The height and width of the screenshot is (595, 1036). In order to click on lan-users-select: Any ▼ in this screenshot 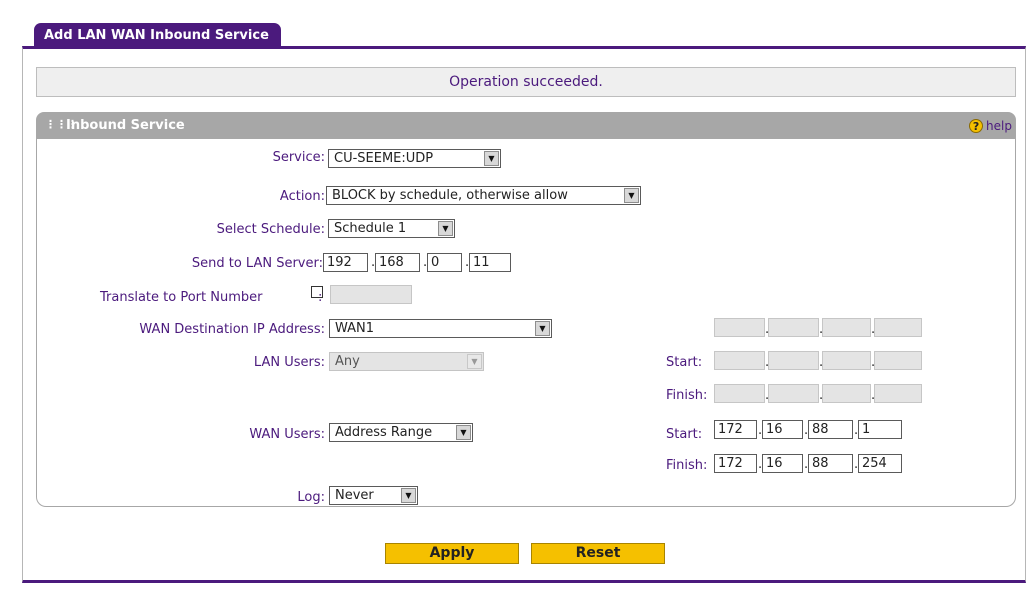, I will do `click(406, 361)`.